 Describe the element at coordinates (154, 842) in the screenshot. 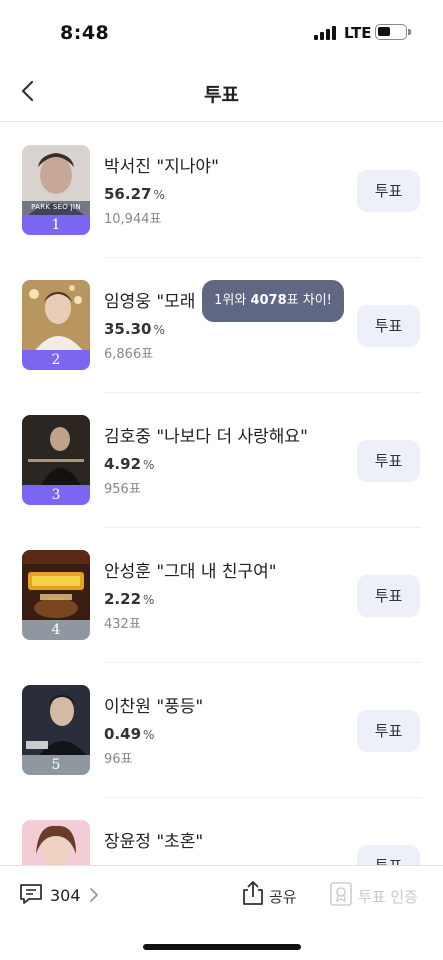

I see `candidate-title: 장윤정 "초혼"` at that location.